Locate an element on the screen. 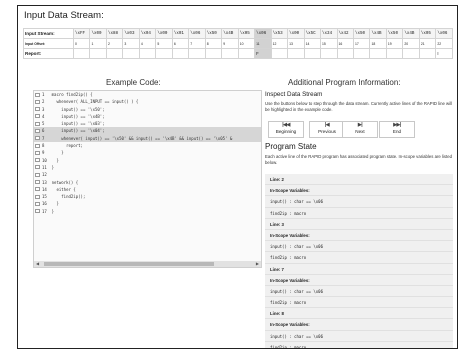 Image resolution: width=475 pixels, height=354 pixels. state-label: Line: 2 is located at coordinates (359, 180).